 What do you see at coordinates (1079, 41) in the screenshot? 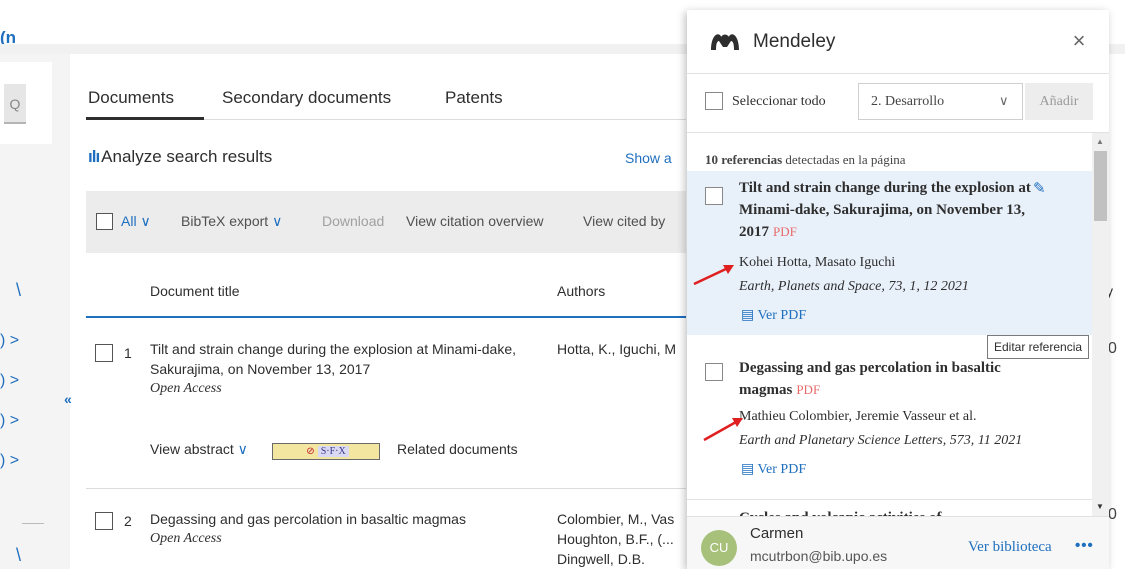
I see `close-icon: ×` at bounding box center [1079, 41].